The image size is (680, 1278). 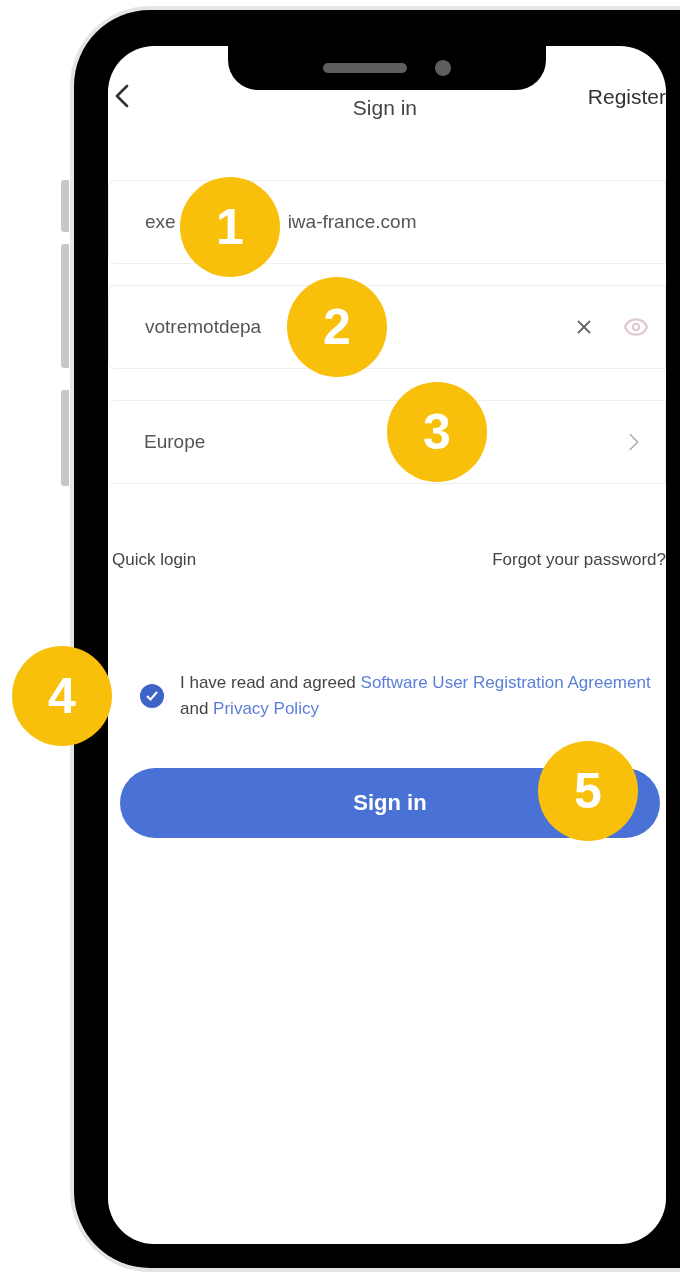 I want to click on number-marker: 5, so click(x=588, y=791).